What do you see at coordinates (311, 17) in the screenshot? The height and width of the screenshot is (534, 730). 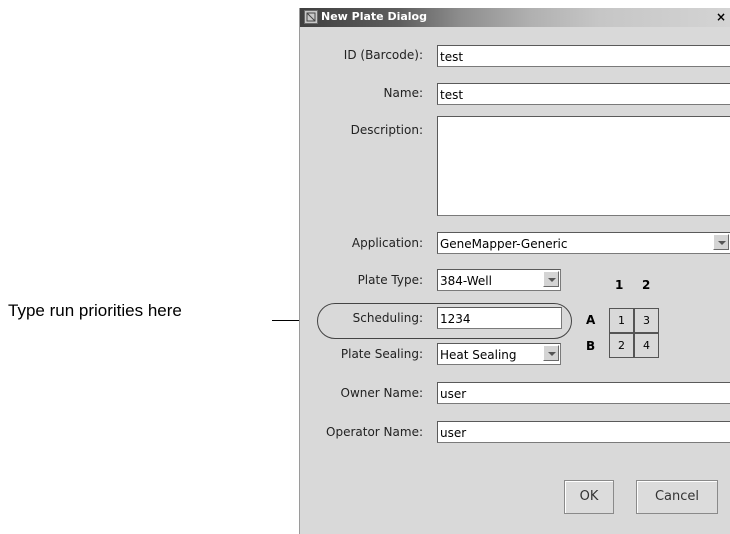 I see `app-icon` at bounding box center [311, 17].